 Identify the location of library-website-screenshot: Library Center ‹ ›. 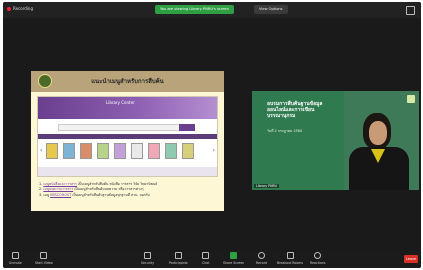
(127, 136).